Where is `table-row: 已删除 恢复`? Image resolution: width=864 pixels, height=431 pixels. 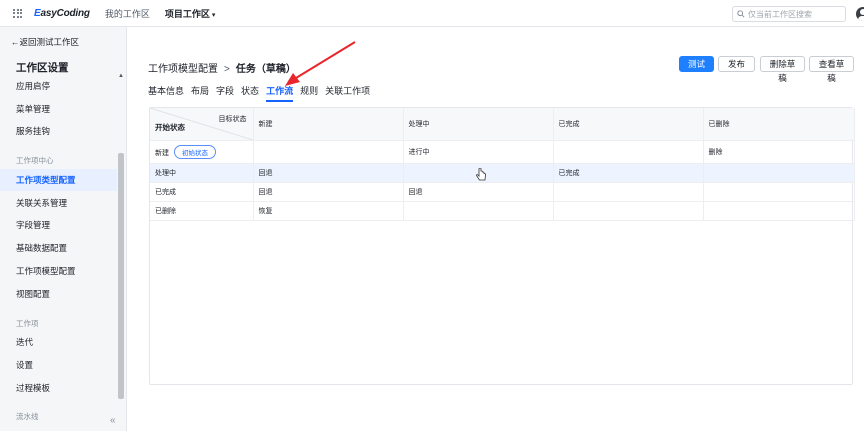 table-row: 已删除 恢复 is located at coordinates (502, 211).